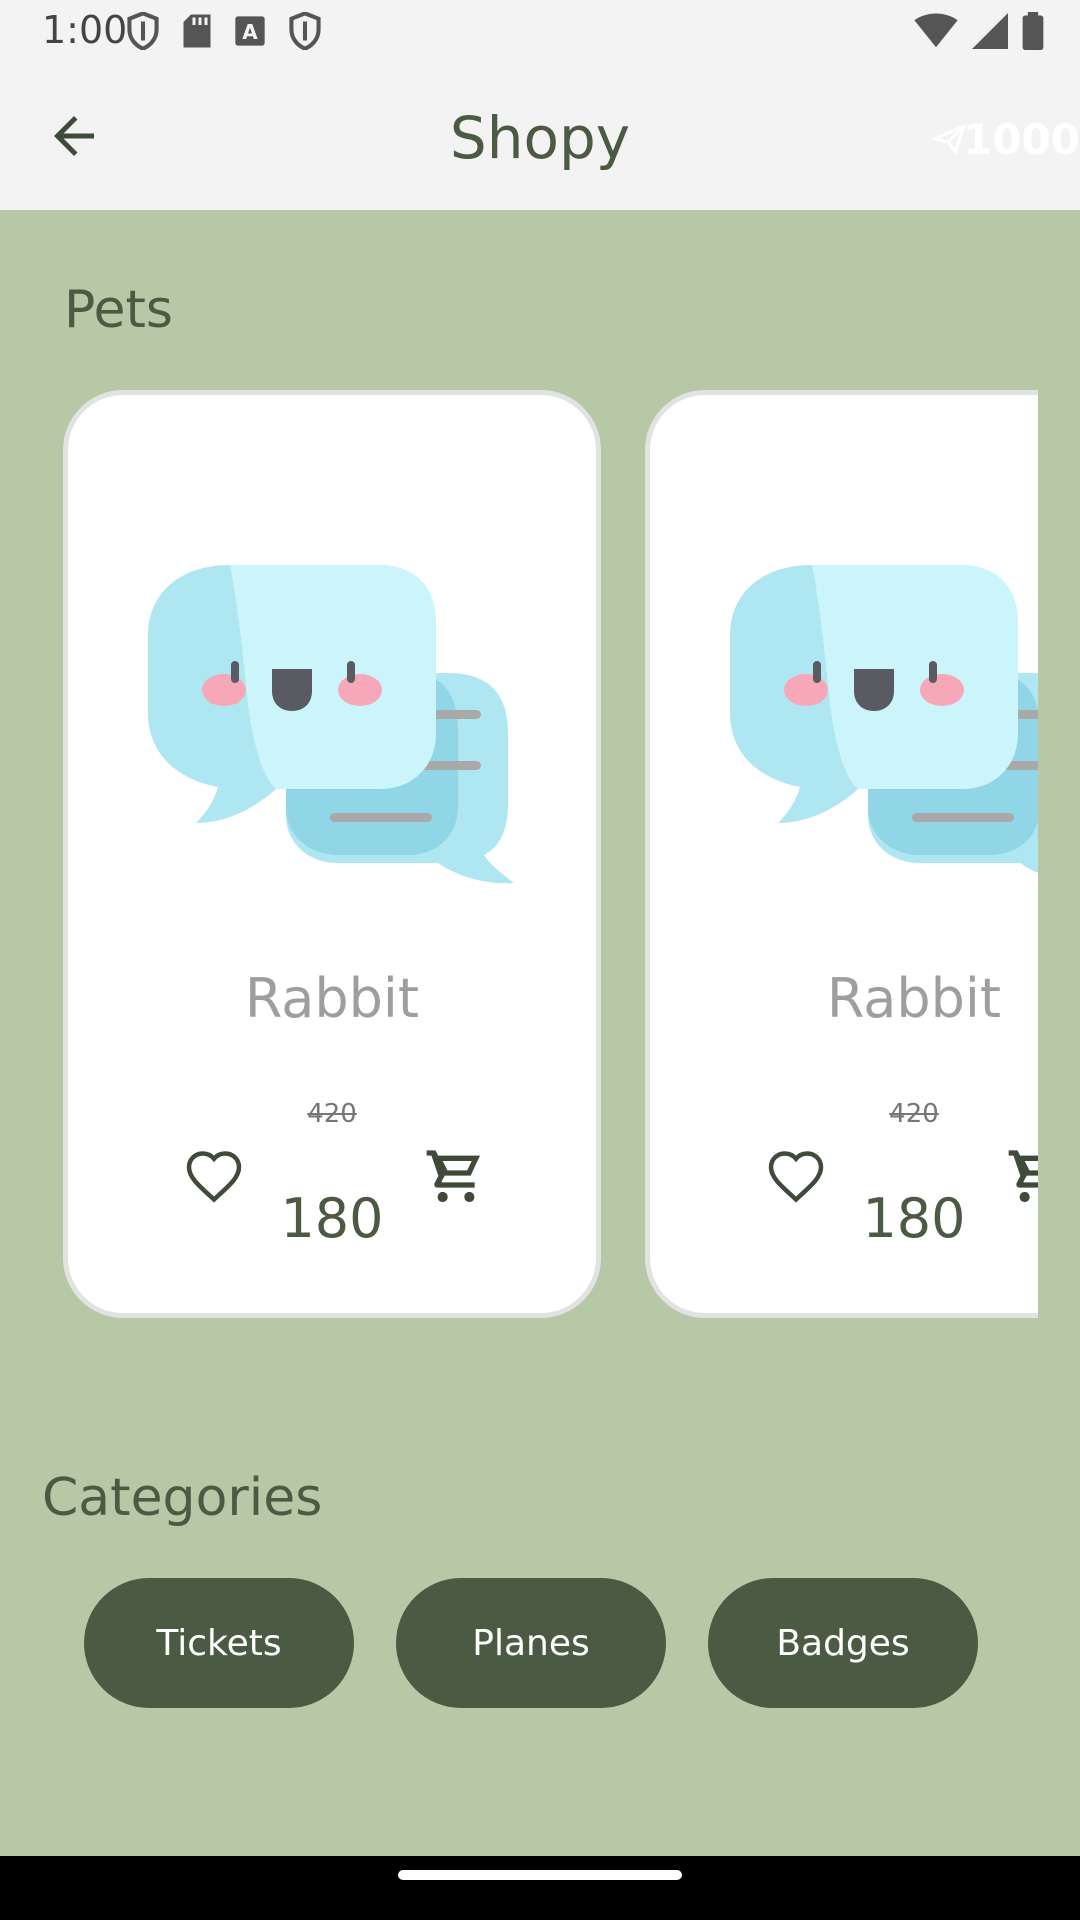 Image resolution: width=1080 pixels, height=1920 pixels. What do you see at coordinates (1021, 139) in the screenshot?
I see `send-count: 1000` at bounding box center [1021, 139].